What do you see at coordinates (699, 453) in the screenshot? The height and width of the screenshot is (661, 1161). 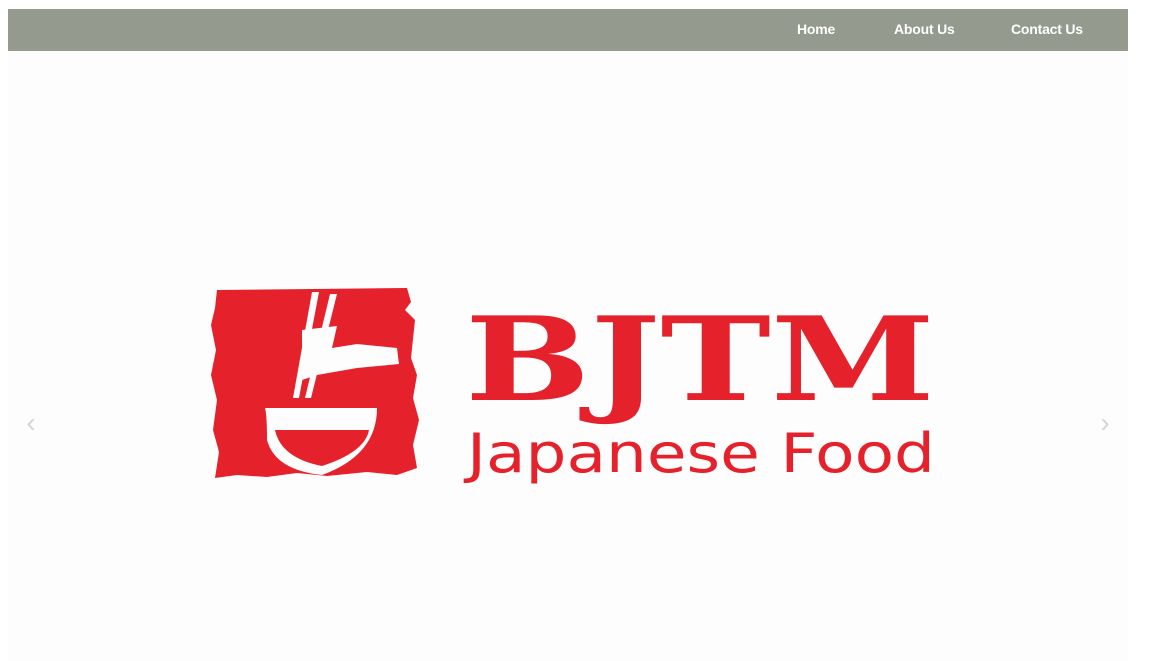 I see `logo-tagline: Japanese Food` at bounding box center [699, 453].